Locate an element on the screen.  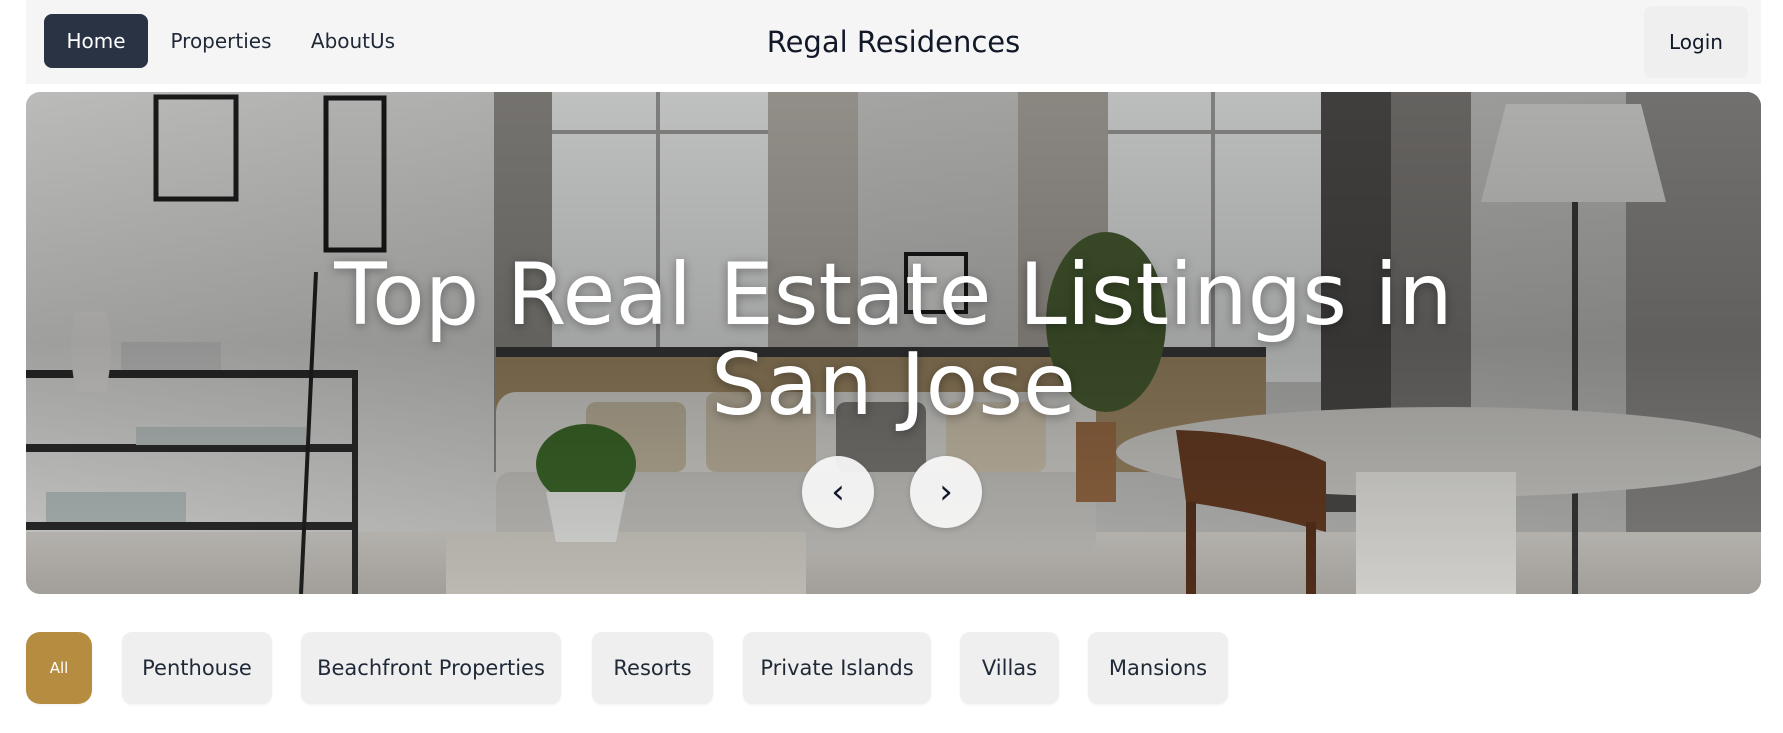
filter-penthouse-chip: Penthouse is located at coordinates (197, 668).